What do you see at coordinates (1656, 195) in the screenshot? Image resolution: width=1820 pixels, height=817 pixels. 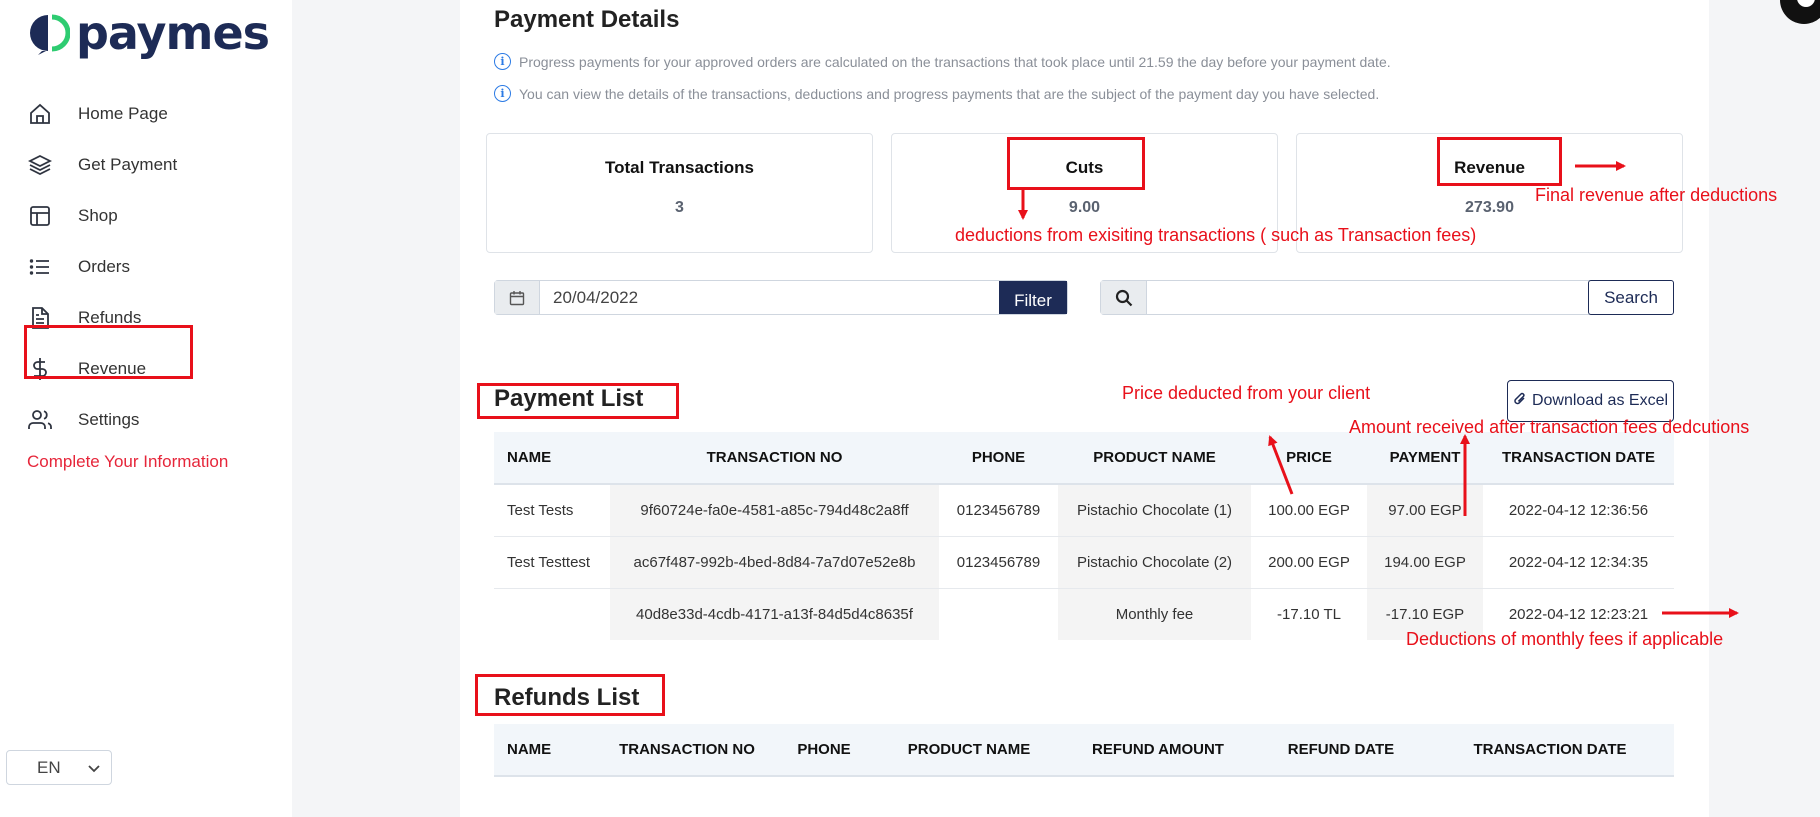 I see `annotation-final-revenue: Final revenue after deductions` at bounding box center [1656, 195].